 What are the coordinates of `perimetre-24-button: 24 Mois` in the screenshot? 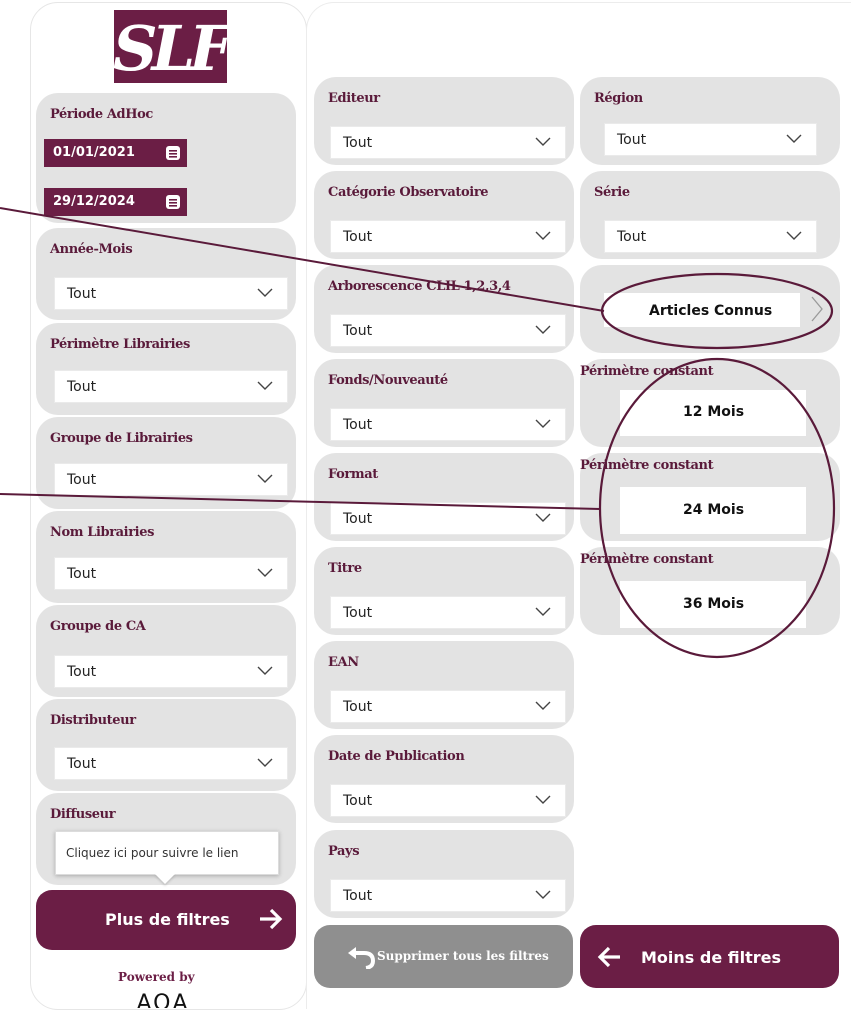 It's located at (713, 510).